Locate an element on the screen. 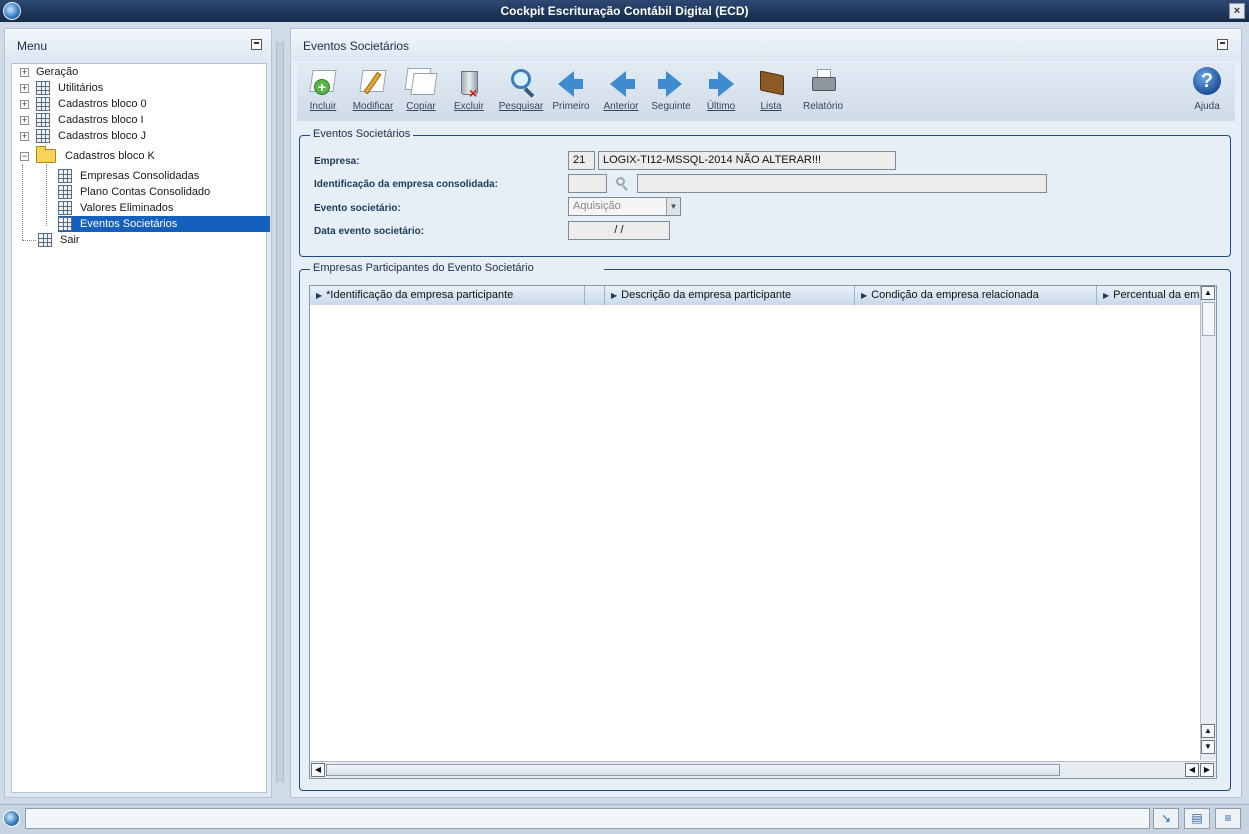 This screenshot has height=834, width=1249. column-header: ▶ Descrição da empresa participante is located at coordinates (730, 295).